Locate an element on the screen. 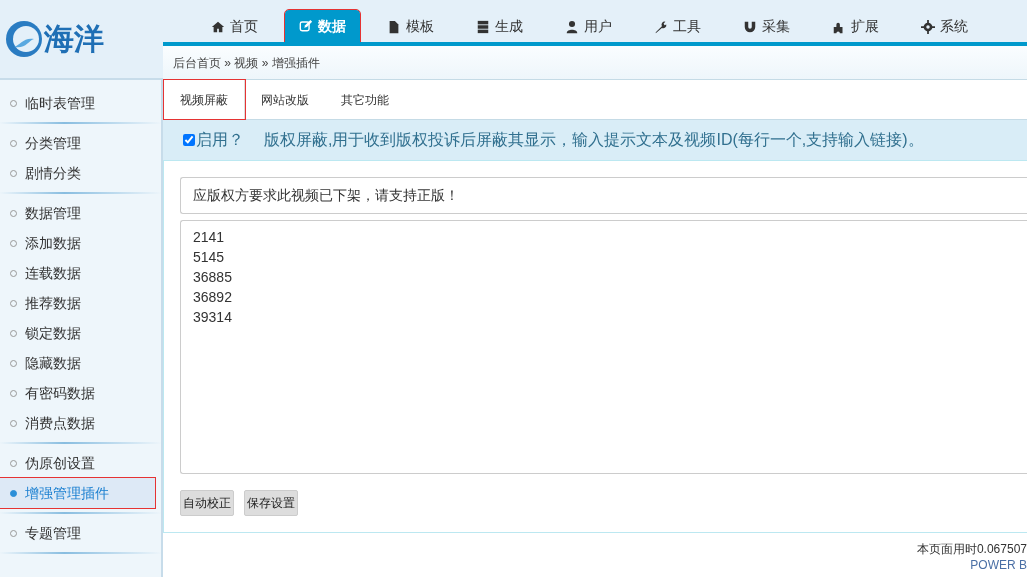 The image size is (1027, 577). logo-text: 海洋 is located at coordinates (74, 39).